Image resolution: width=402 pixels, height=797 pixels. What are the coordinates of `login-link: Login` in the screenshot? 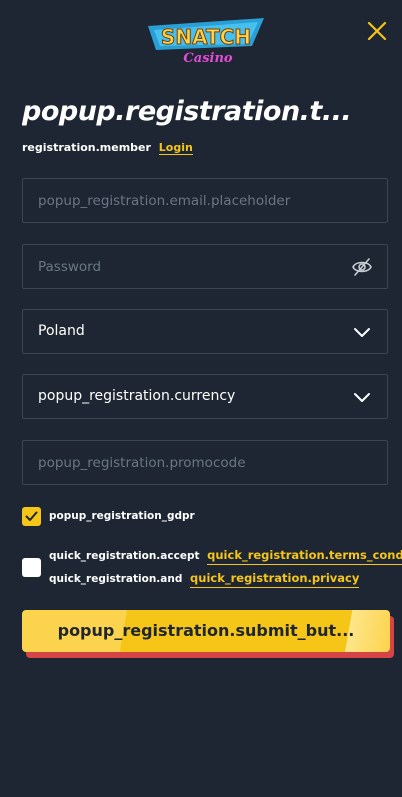 It's located at (175, 148).